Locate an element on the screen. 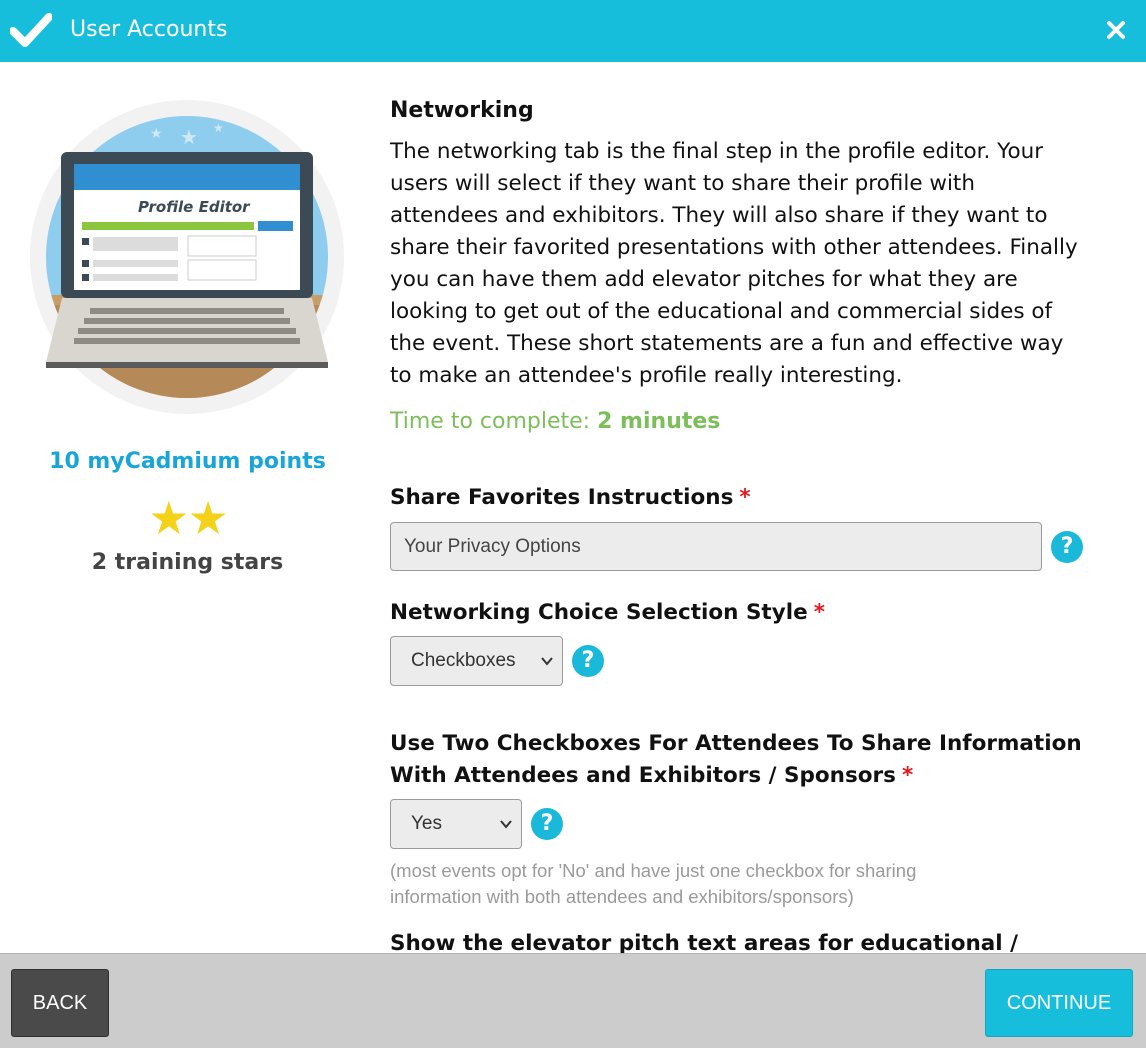 This screenshot has width=1146, height=1048. title-bar: User Accounts is located at coordinates (573, 31).